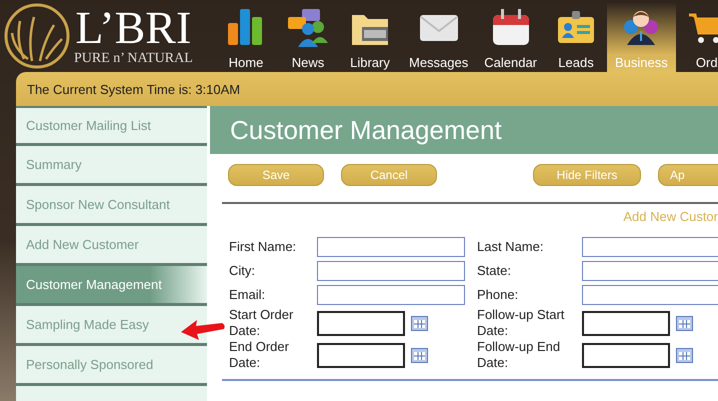  Describe the element at coordinates (438, 37) in the screenshot. I see `nav-item: Messages` at that location.